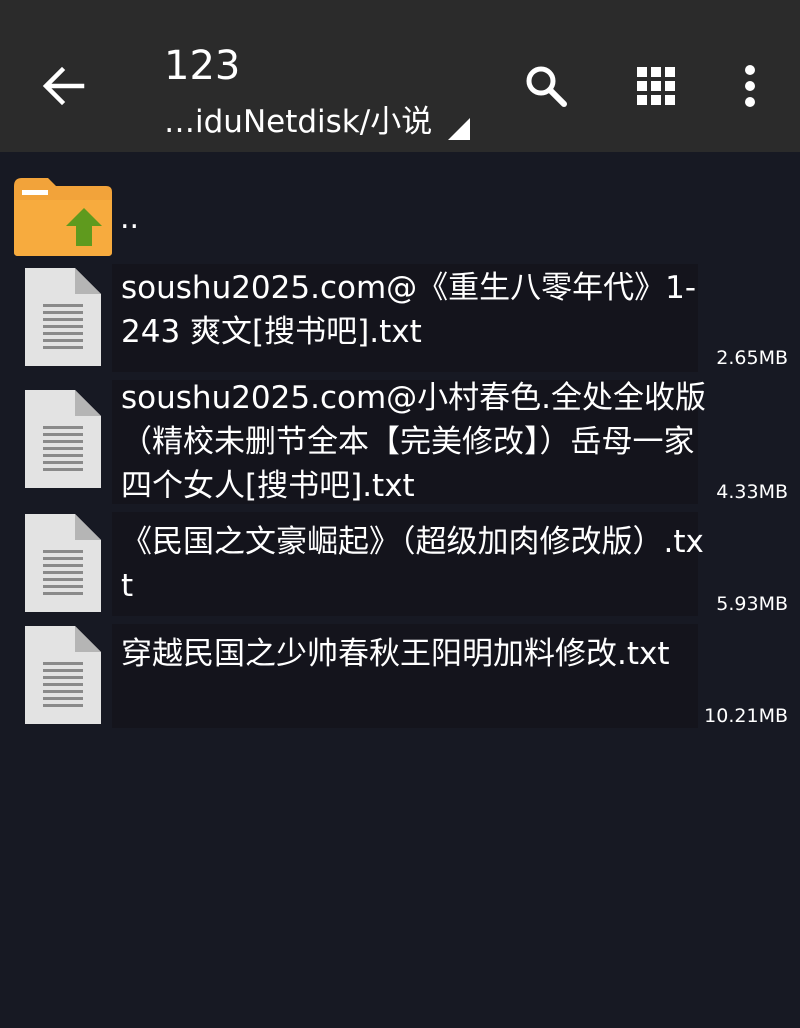 Image resolution: width=800 pixels, height=1028 pixels. I want to click on file-size: 4.33MB, so click(752, 492).